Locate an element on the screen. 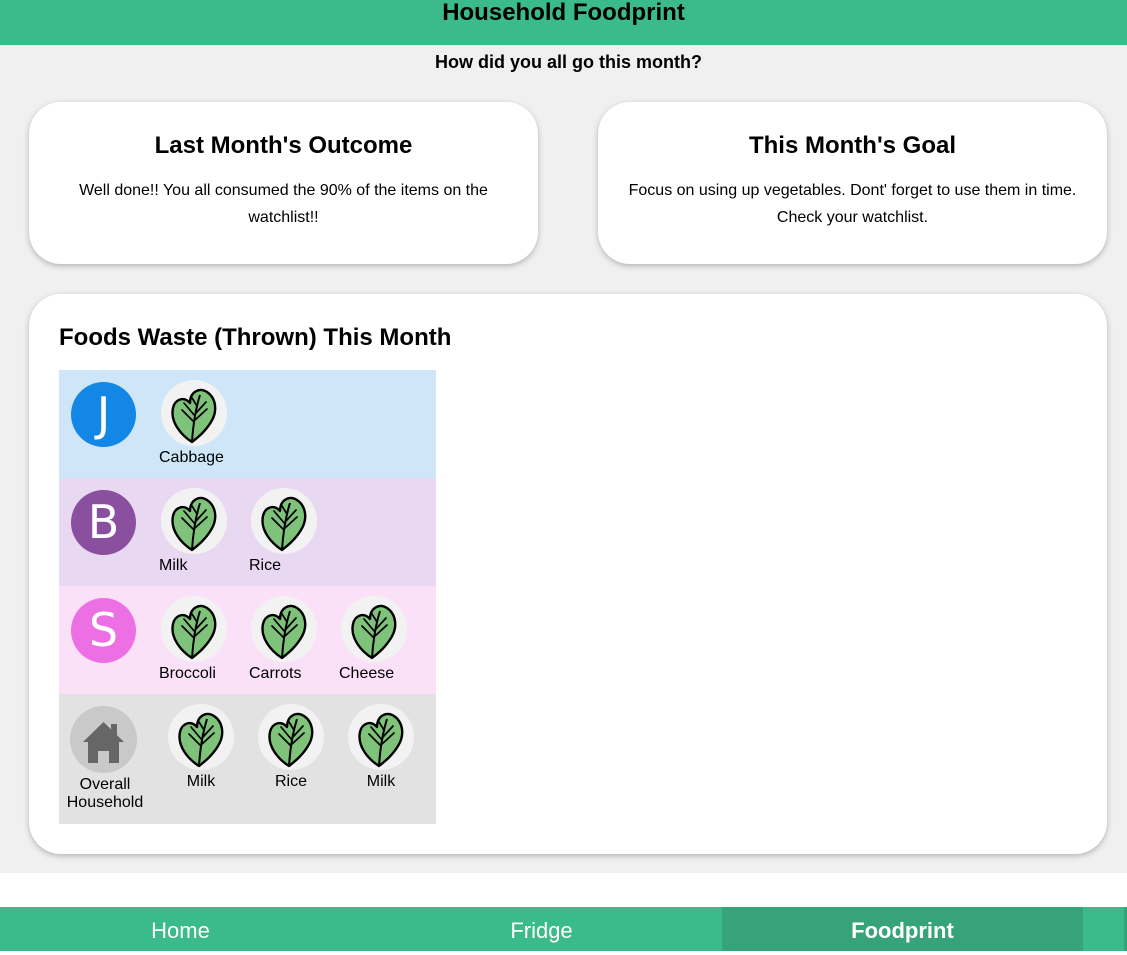 This screenshot has height=955, width=1127. tab-fridge: Fridge is located at coordinates (541, 929).